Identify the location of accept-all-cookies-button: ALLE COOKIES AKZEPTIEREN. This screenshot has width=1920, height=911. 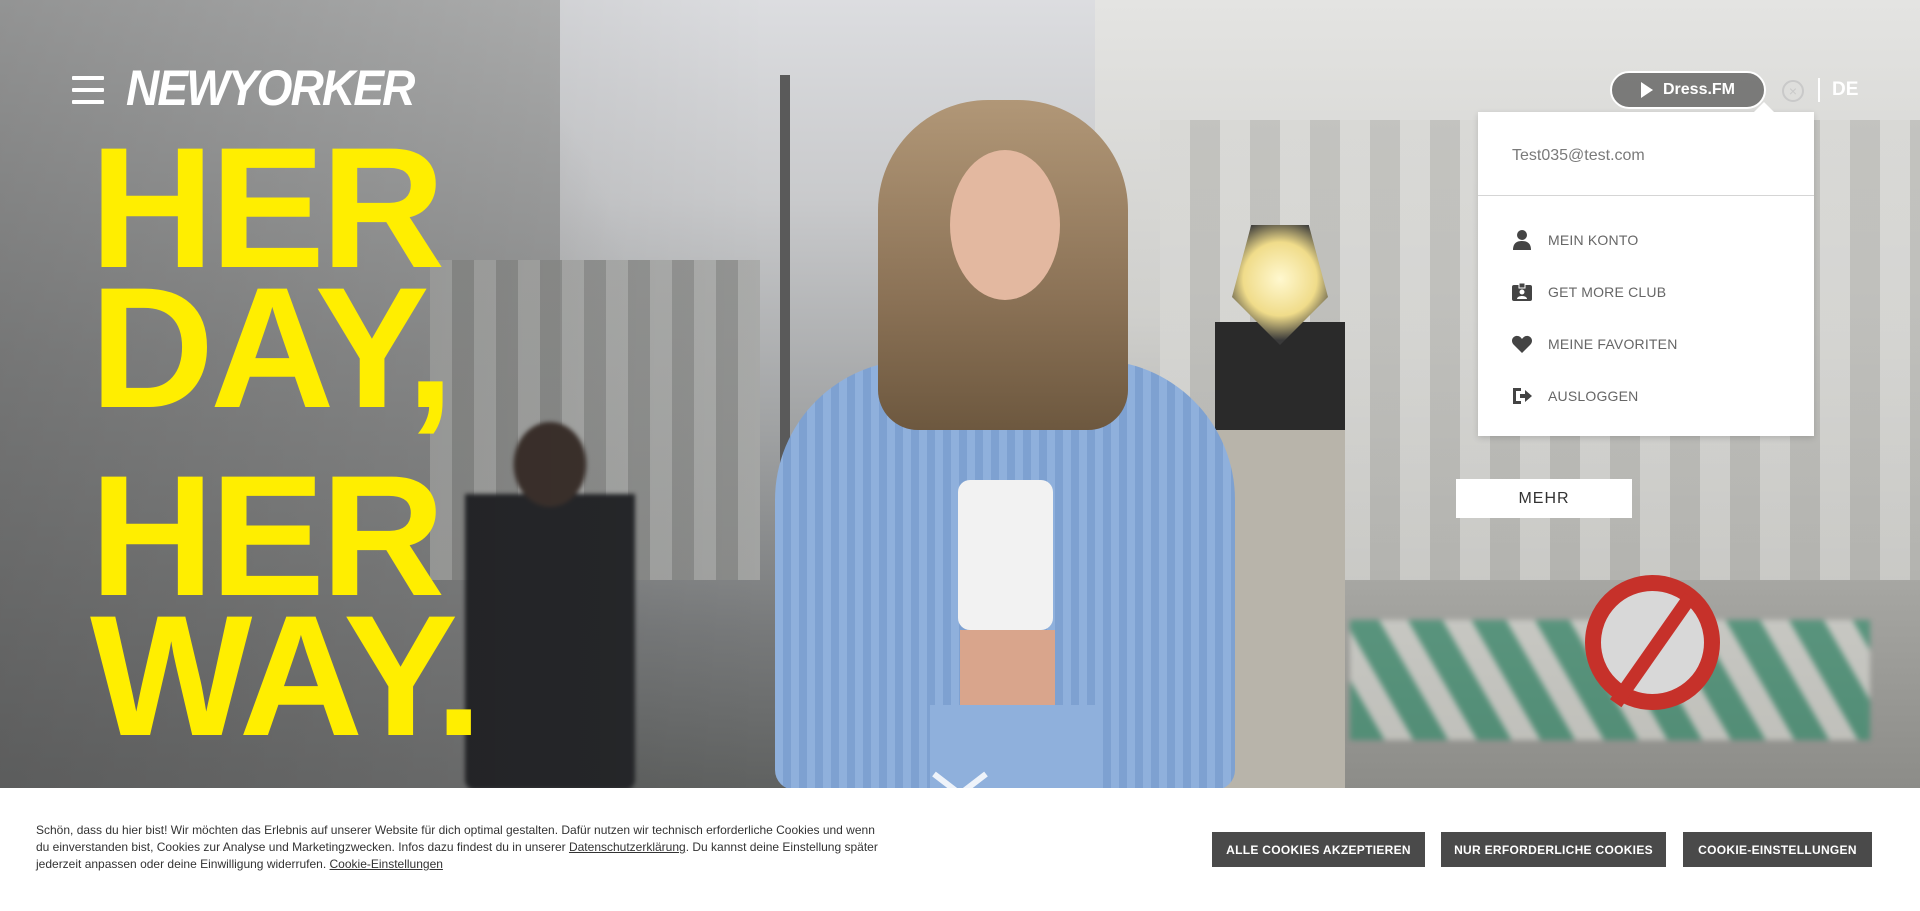
(1318, 849).